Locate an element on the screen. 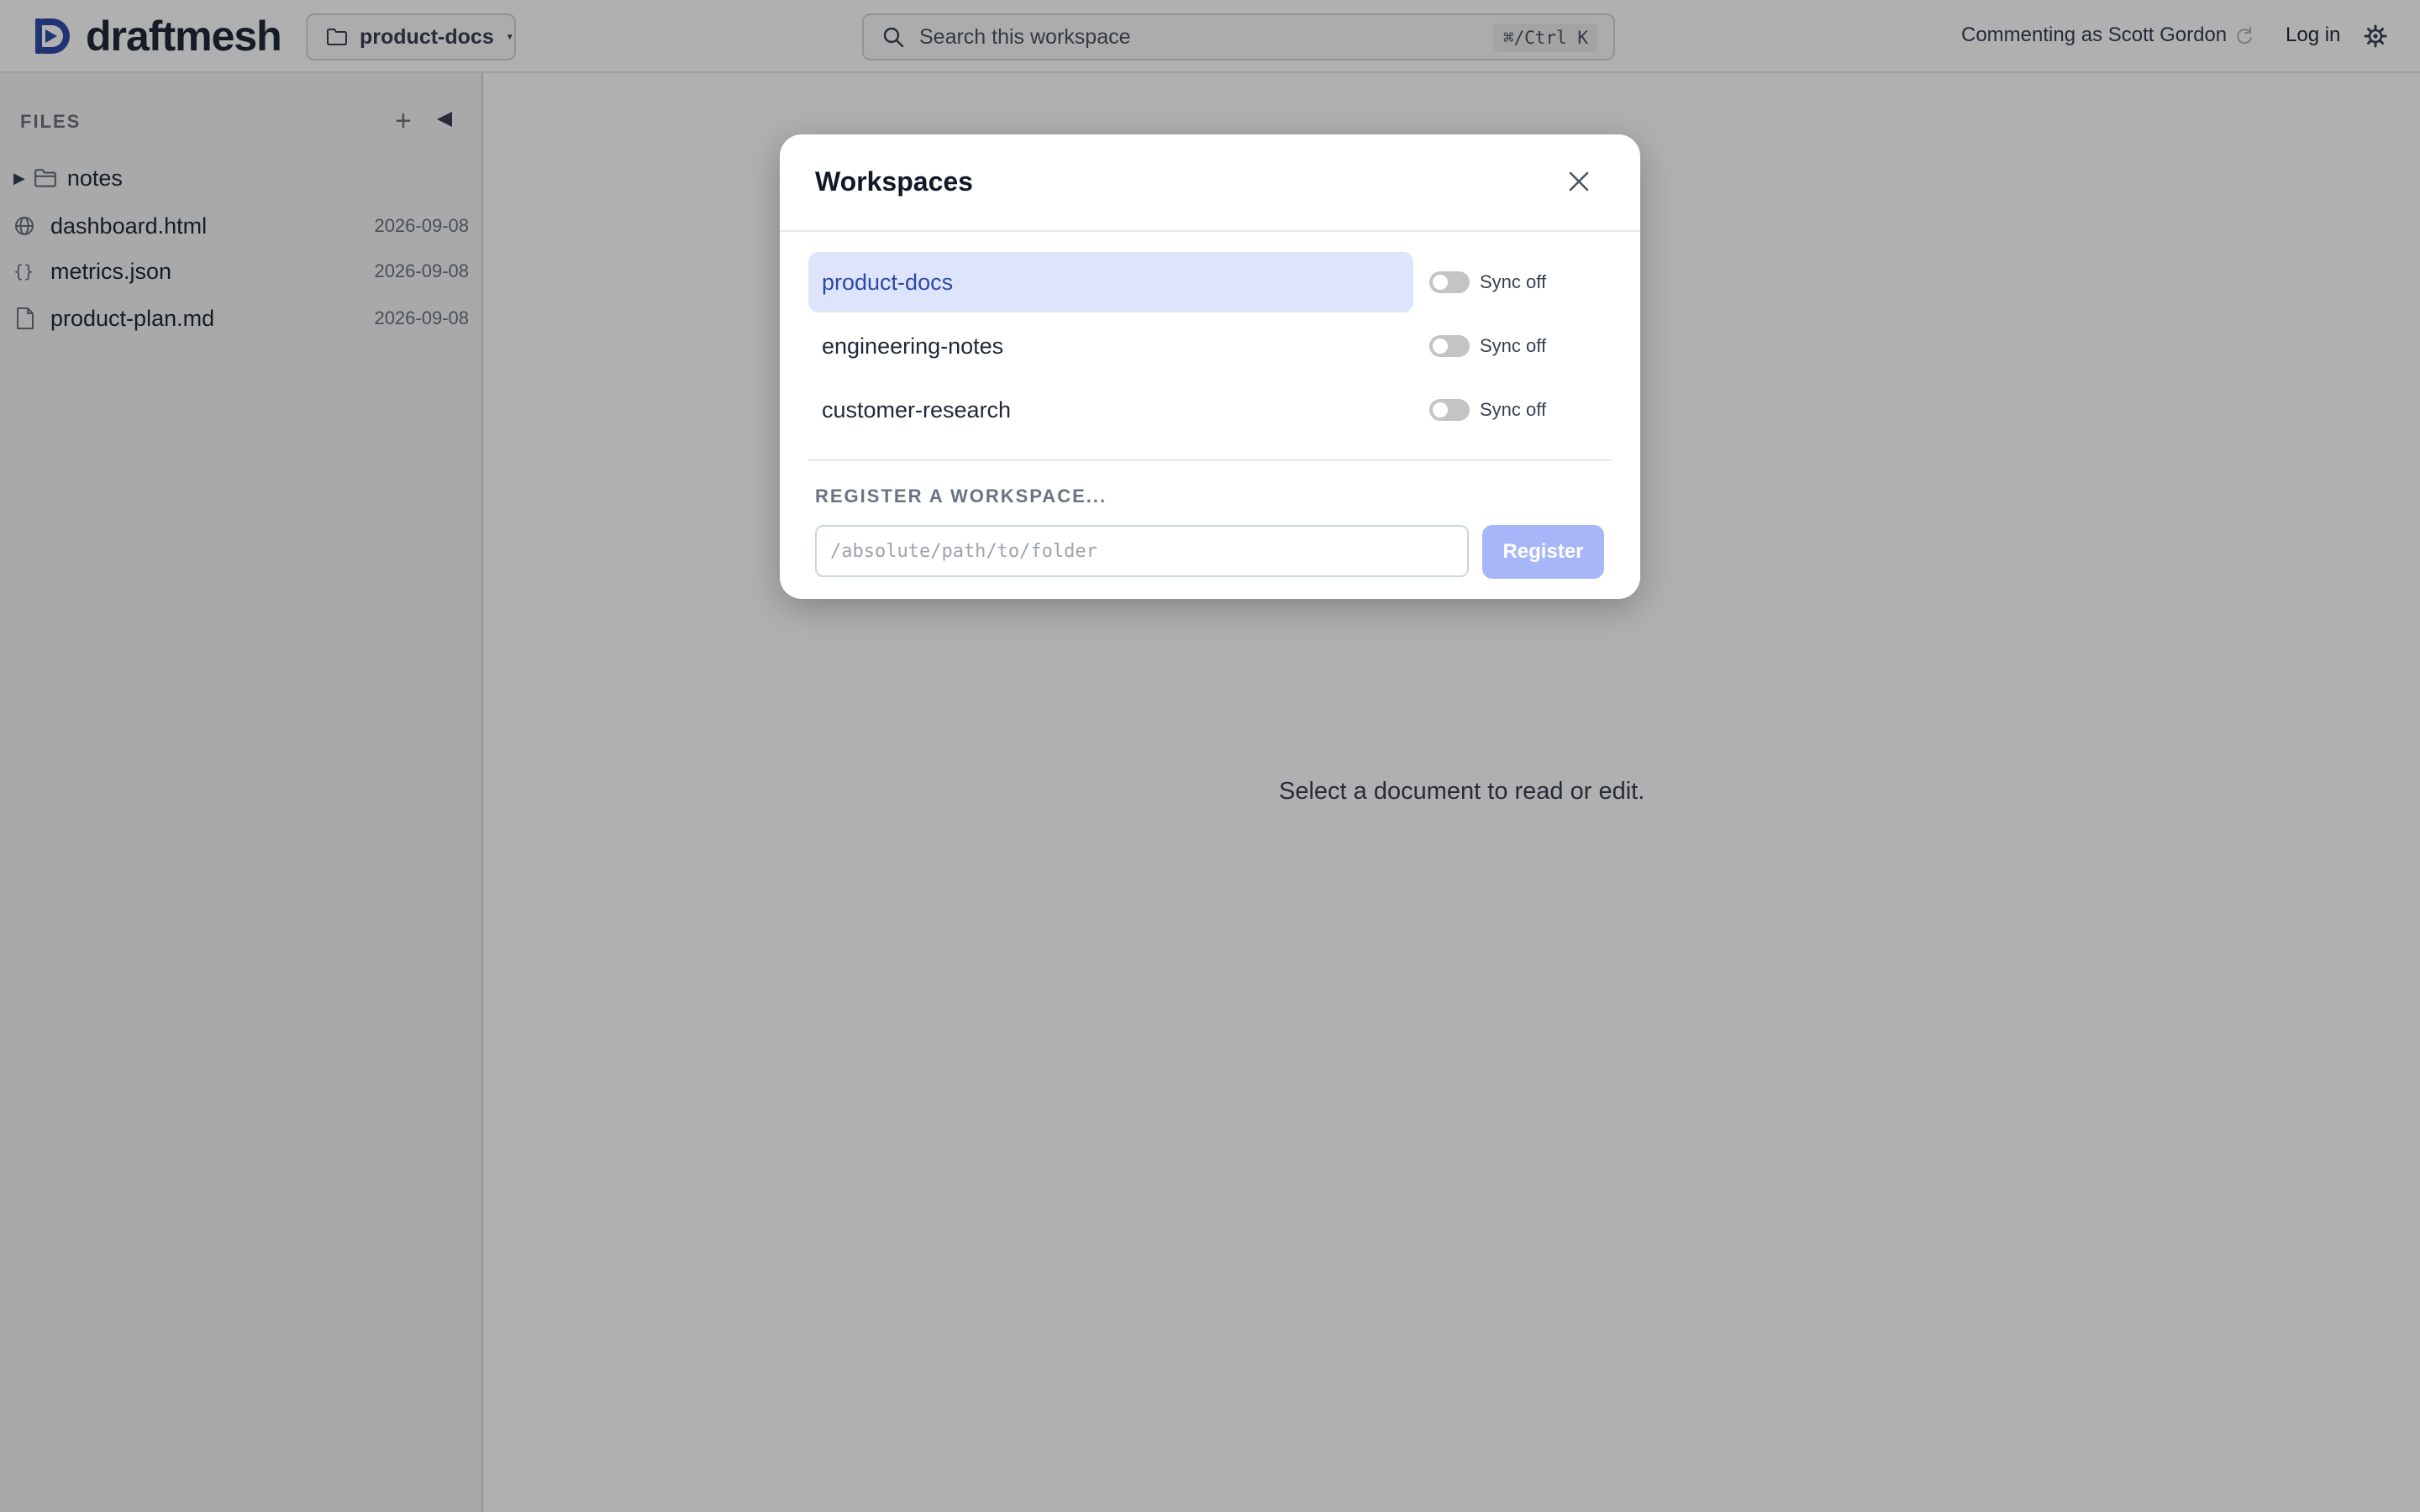 Image resolution: width=2420 pixels, height=1512 pixels. dialog-header-divider is located at coordinates (1210, 231).